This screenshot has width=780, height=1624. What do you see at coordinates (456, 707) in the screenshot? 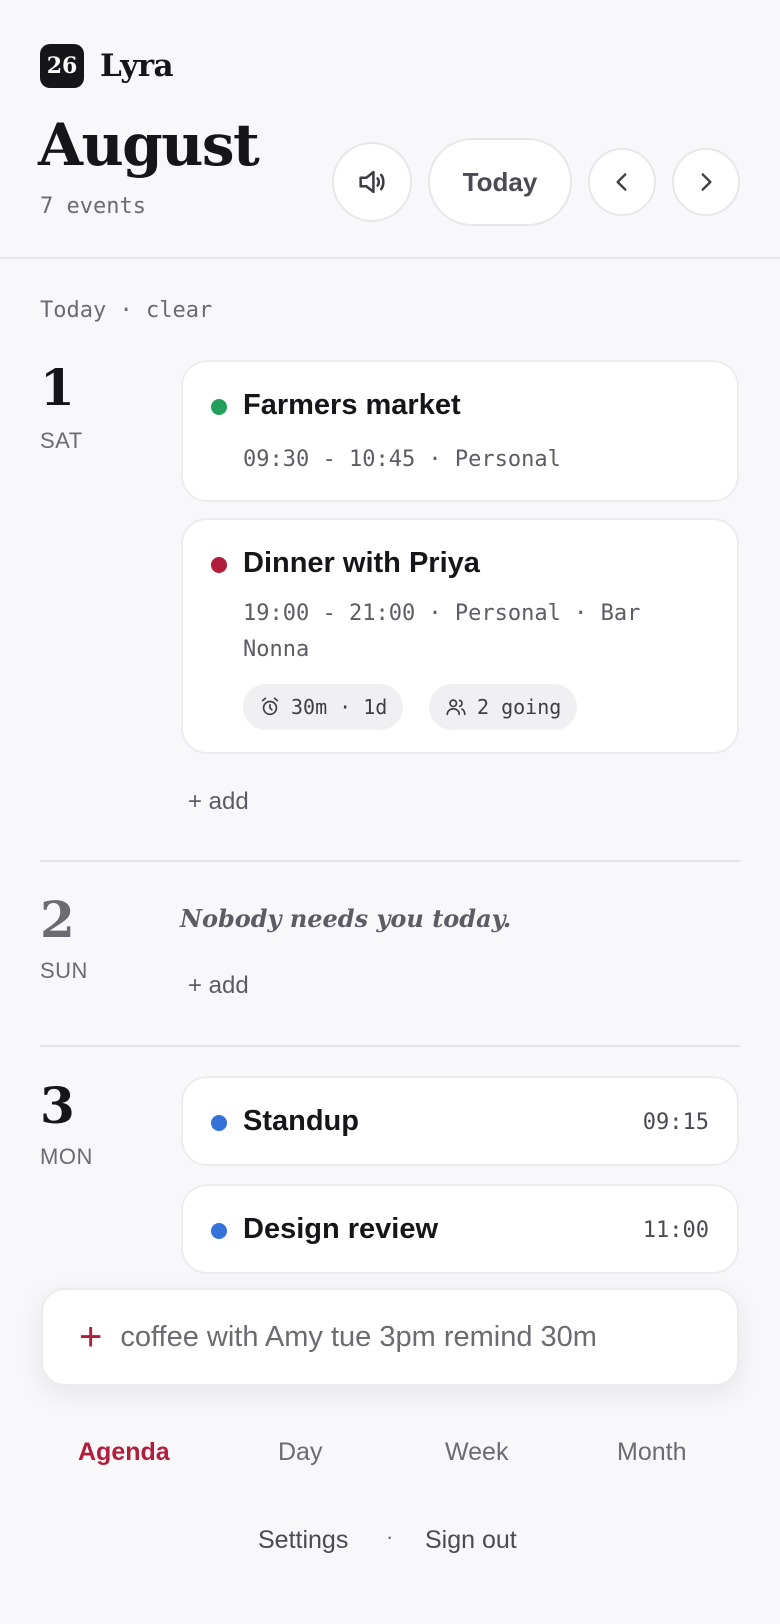
I see `people-icon` at bounding box center [456, 707].